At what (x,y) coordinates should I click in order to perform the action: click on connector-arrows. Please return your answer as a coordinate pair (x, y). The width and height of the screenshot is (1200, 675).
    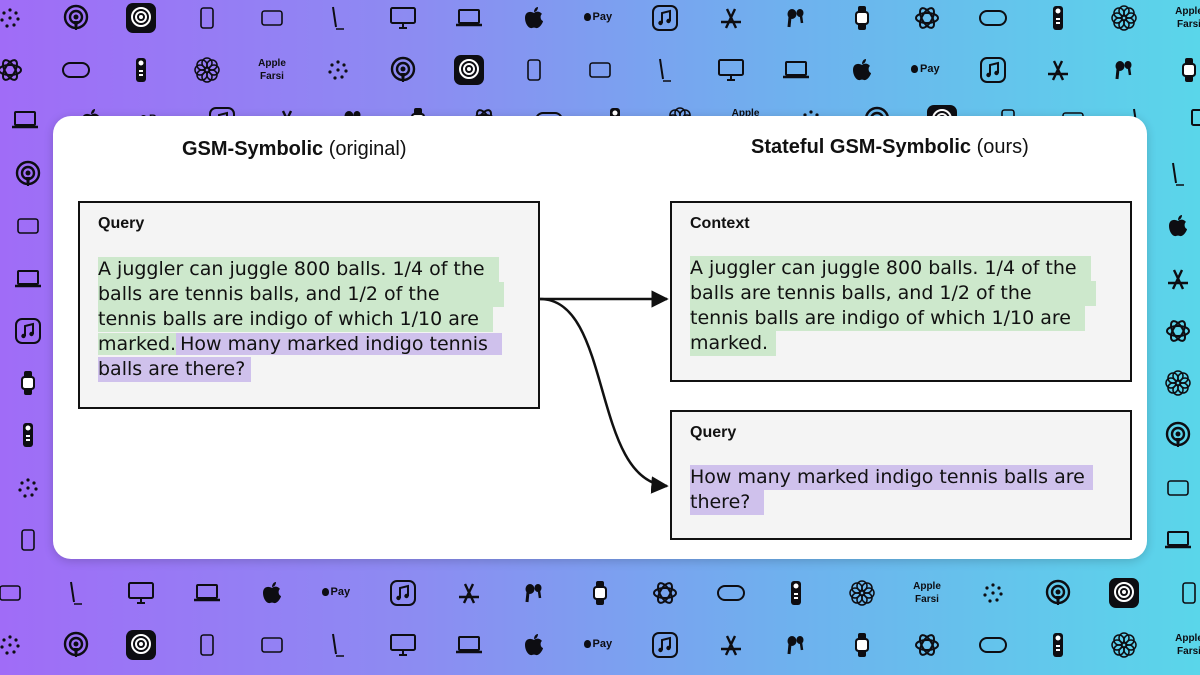
    Looking at the image, I should click on (604, 392).